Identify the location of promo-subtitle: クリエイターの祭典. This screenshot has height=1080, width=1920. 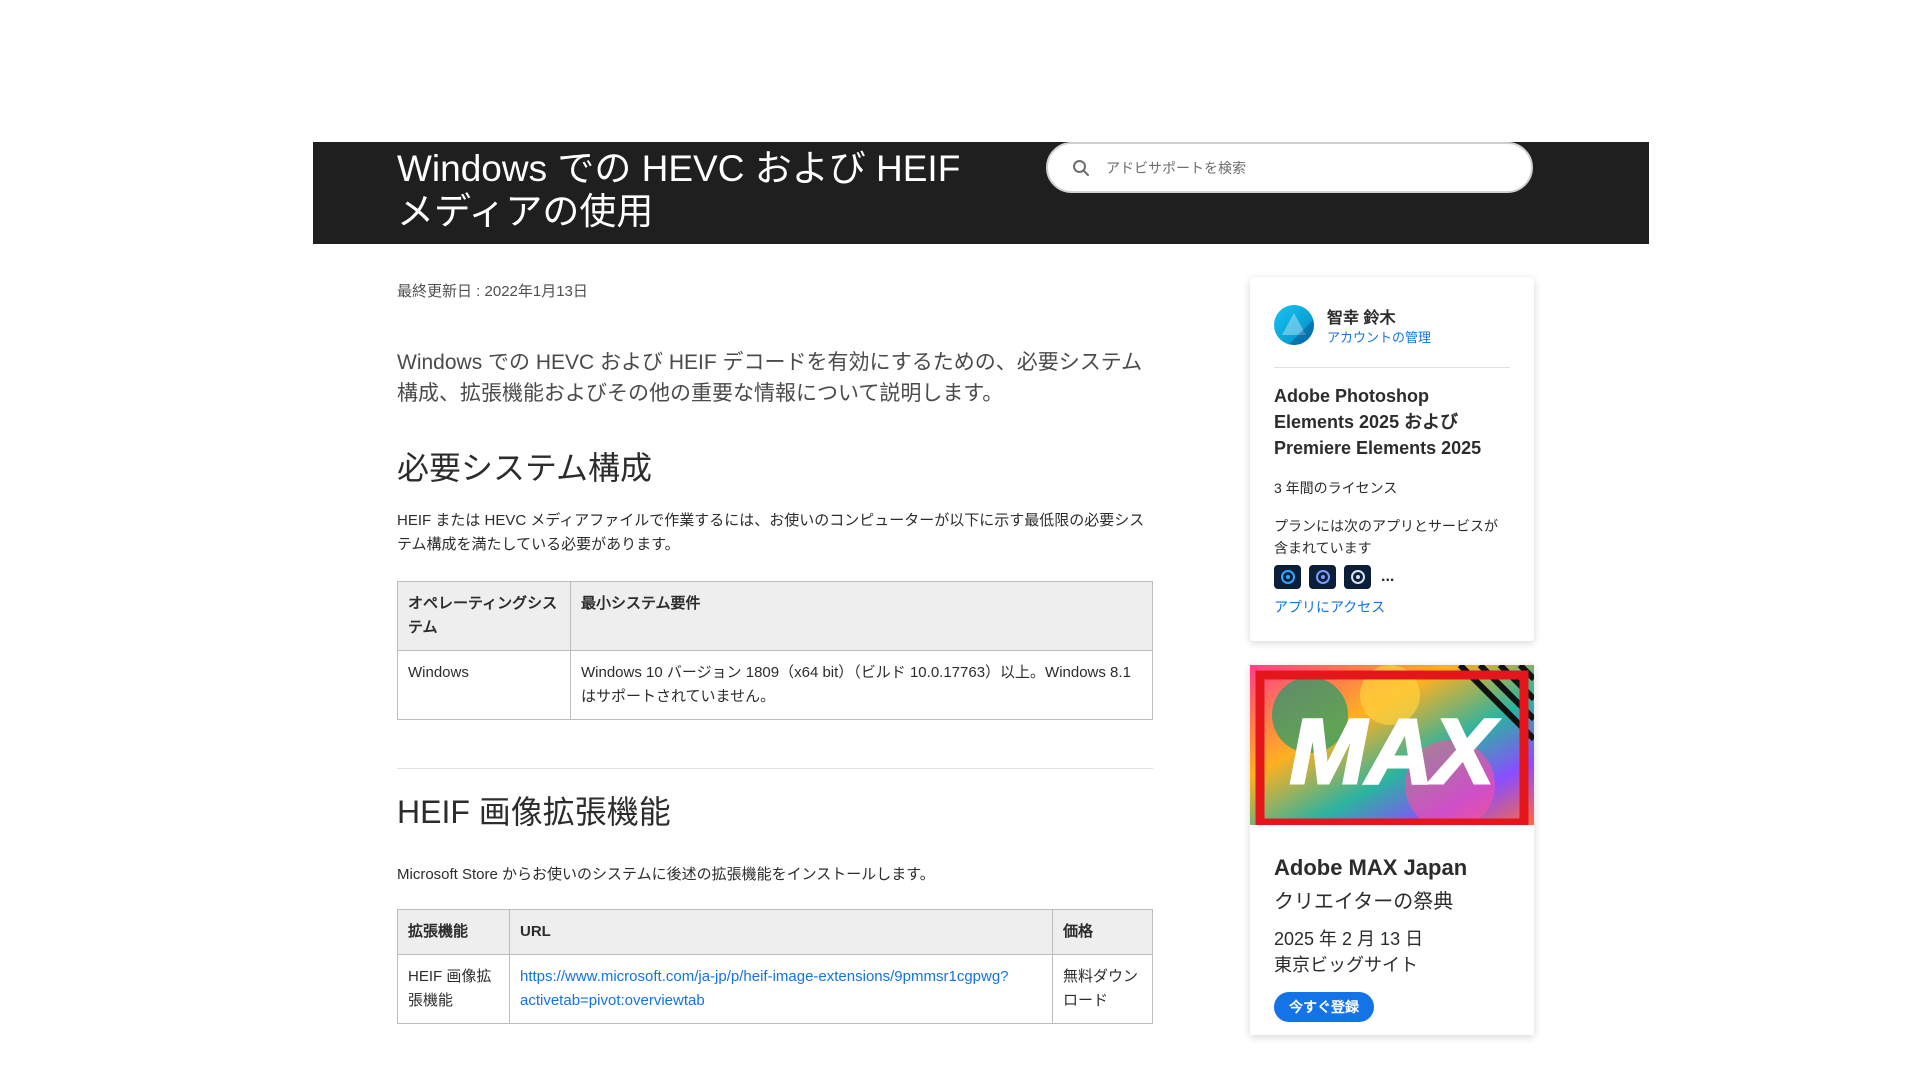
(1364, 902).